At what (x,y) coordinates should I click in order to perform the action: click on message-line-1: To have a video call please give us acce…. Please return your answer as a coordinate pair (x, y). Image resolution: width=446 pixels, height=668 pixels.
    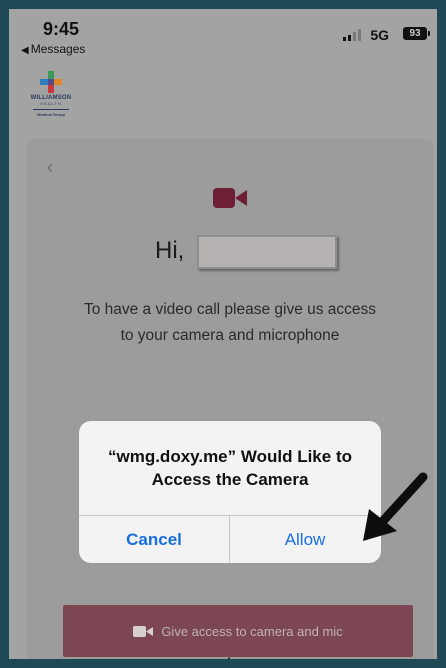
    Looking at the image, I should click on (230, 309).